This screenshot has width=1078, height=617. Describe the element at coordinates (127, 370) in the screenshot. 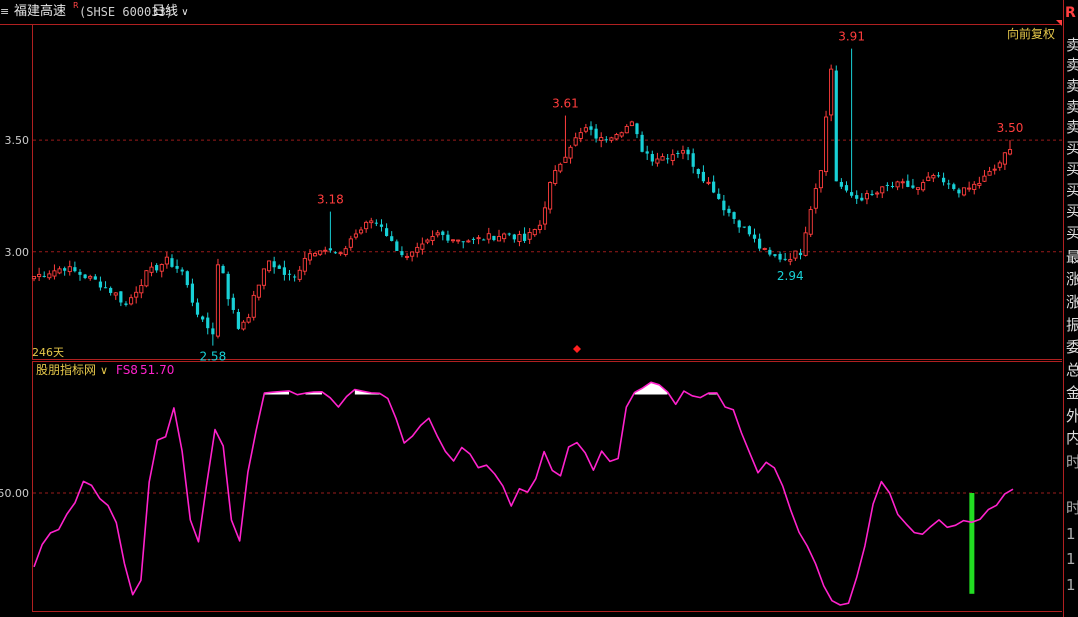

I see `indicator-name: FS8` at that location.